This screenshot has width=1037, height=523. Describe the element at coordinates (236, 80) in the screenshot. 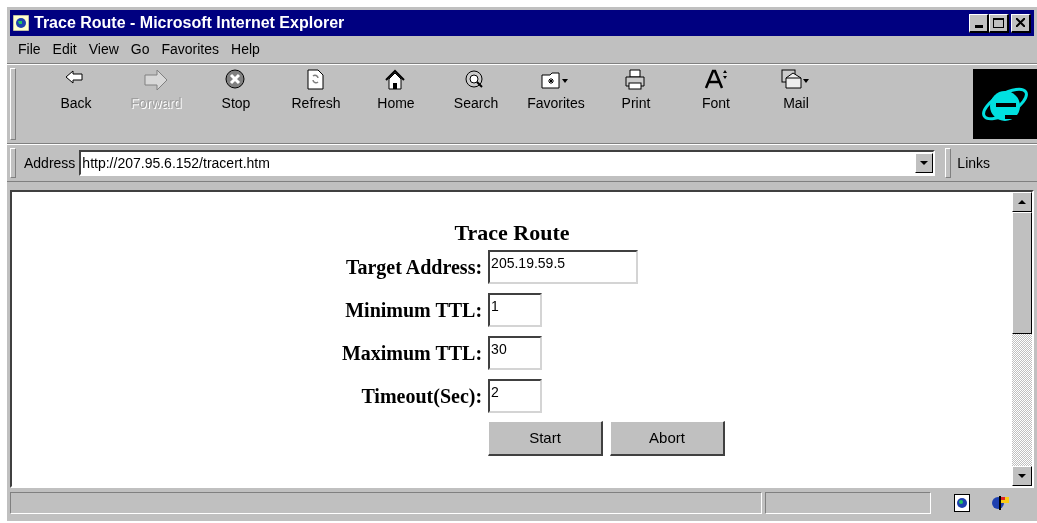

I see `stop-icon` at that location.